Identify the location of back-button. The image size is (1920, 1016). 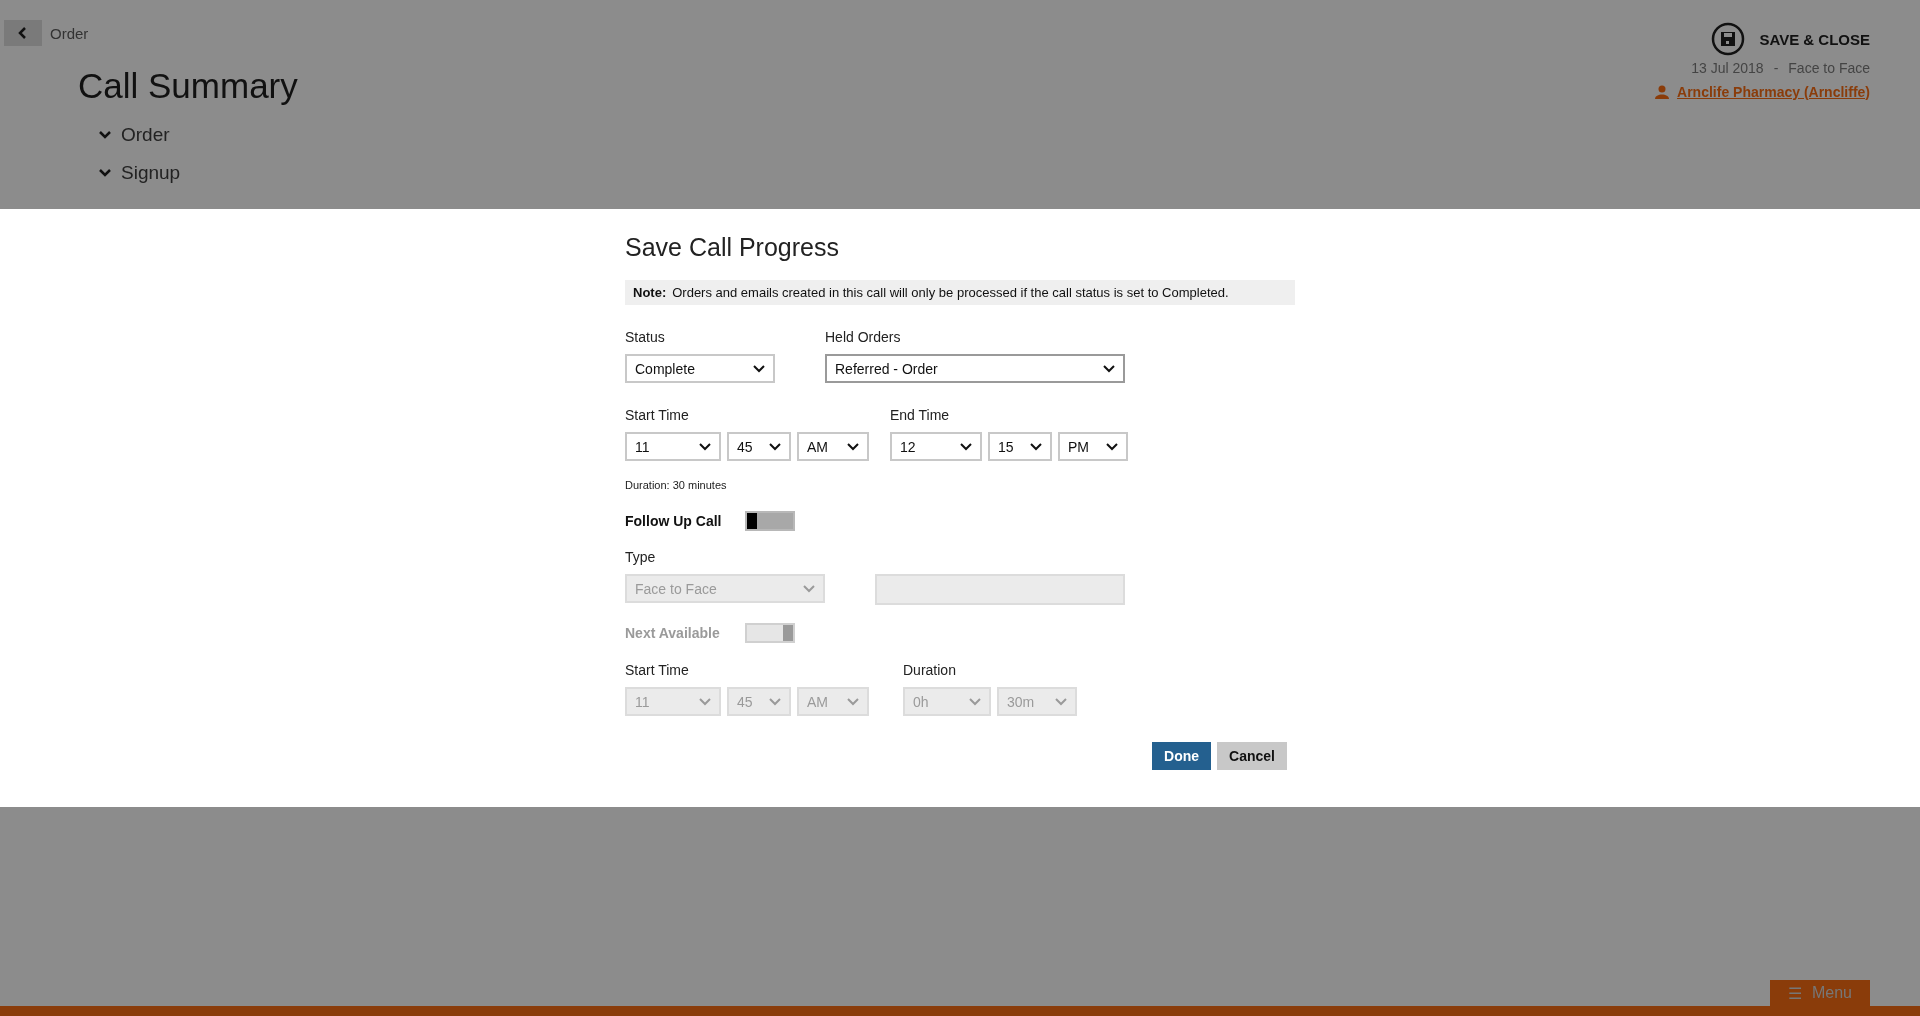
(23, 33).